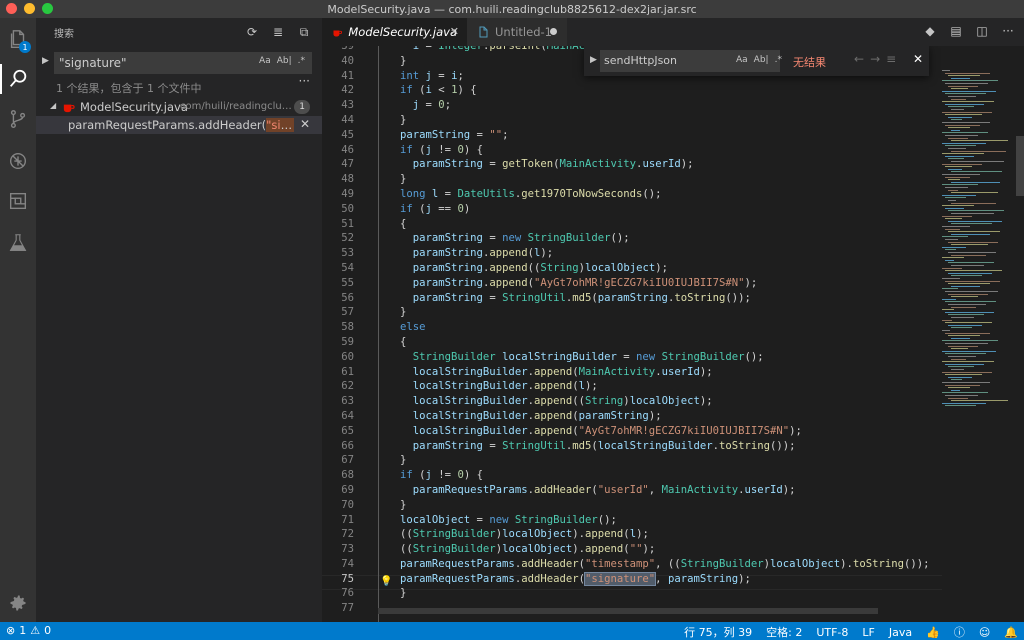 Image resolution: width=1024 pixels, height=640 pixels. I want to click on error-count: 1, so click(22, 630).